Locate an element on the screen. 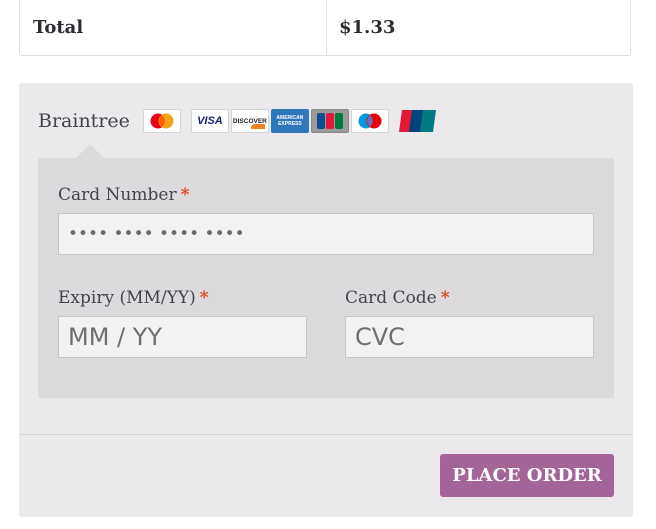 This screenshot has height=529, width=656. visa-icon: VISA is located at coordinates (209, 121).